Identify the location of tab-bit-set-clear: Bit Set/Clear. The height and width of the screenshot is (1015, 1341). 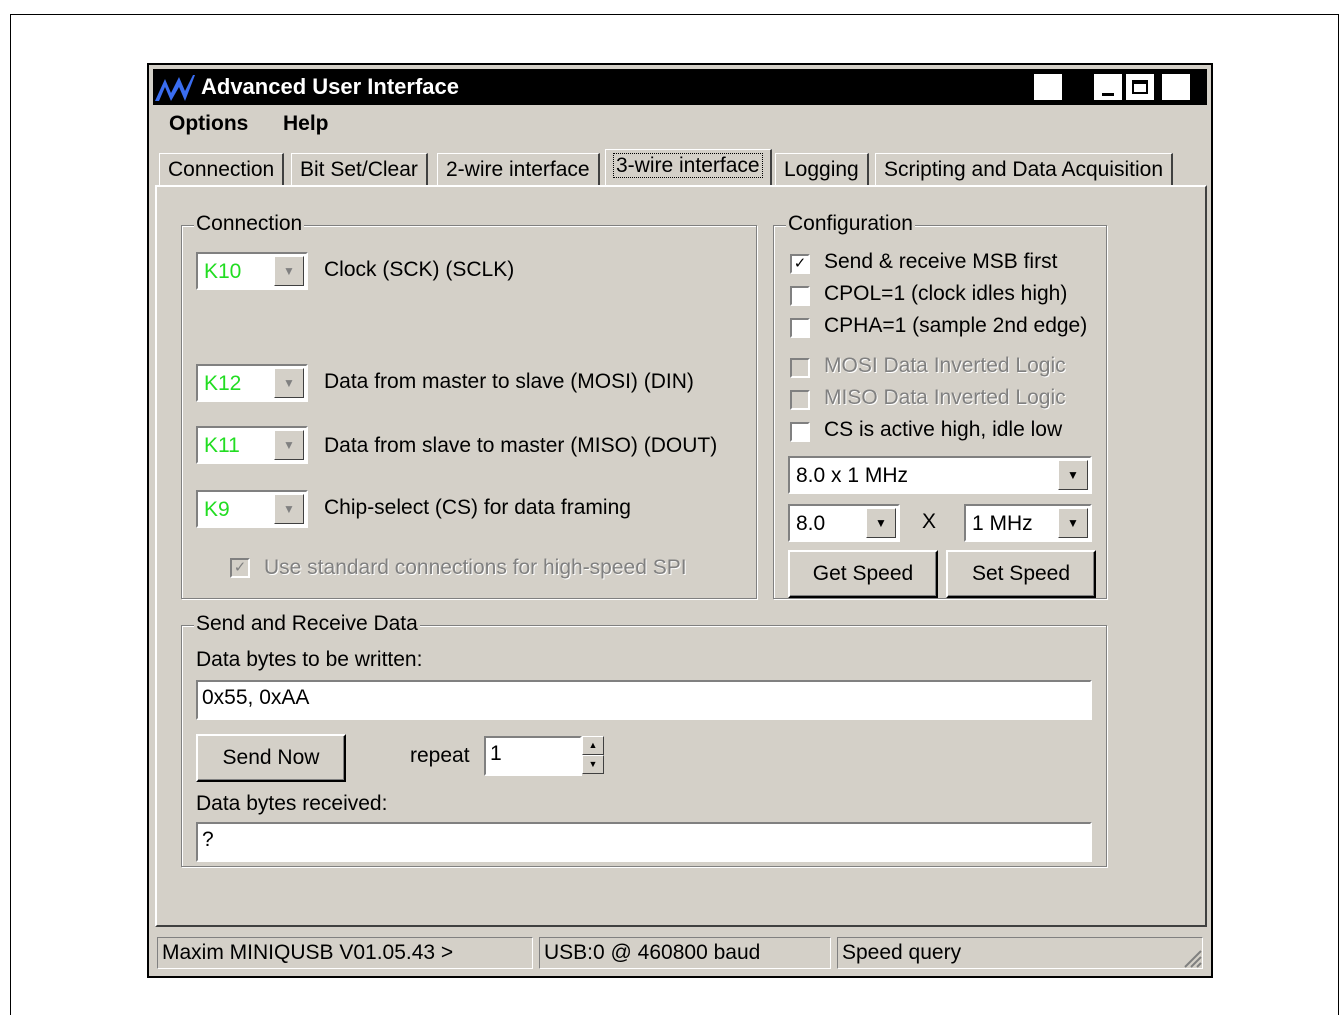
(359, 170).